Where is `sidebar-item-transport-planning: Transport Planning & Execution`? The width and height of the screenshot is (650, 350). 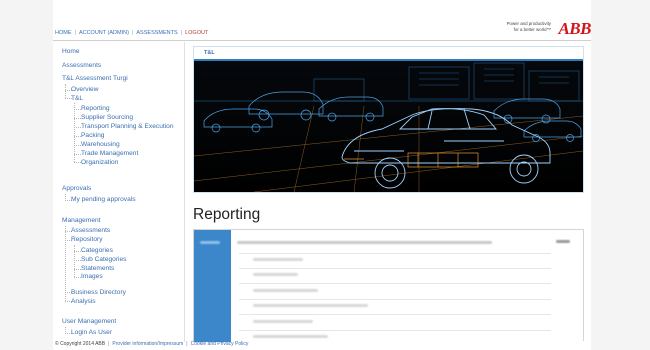
sidebar-item-transport-planning: Transport Planning & Execution is located at coordinates (127, 126).